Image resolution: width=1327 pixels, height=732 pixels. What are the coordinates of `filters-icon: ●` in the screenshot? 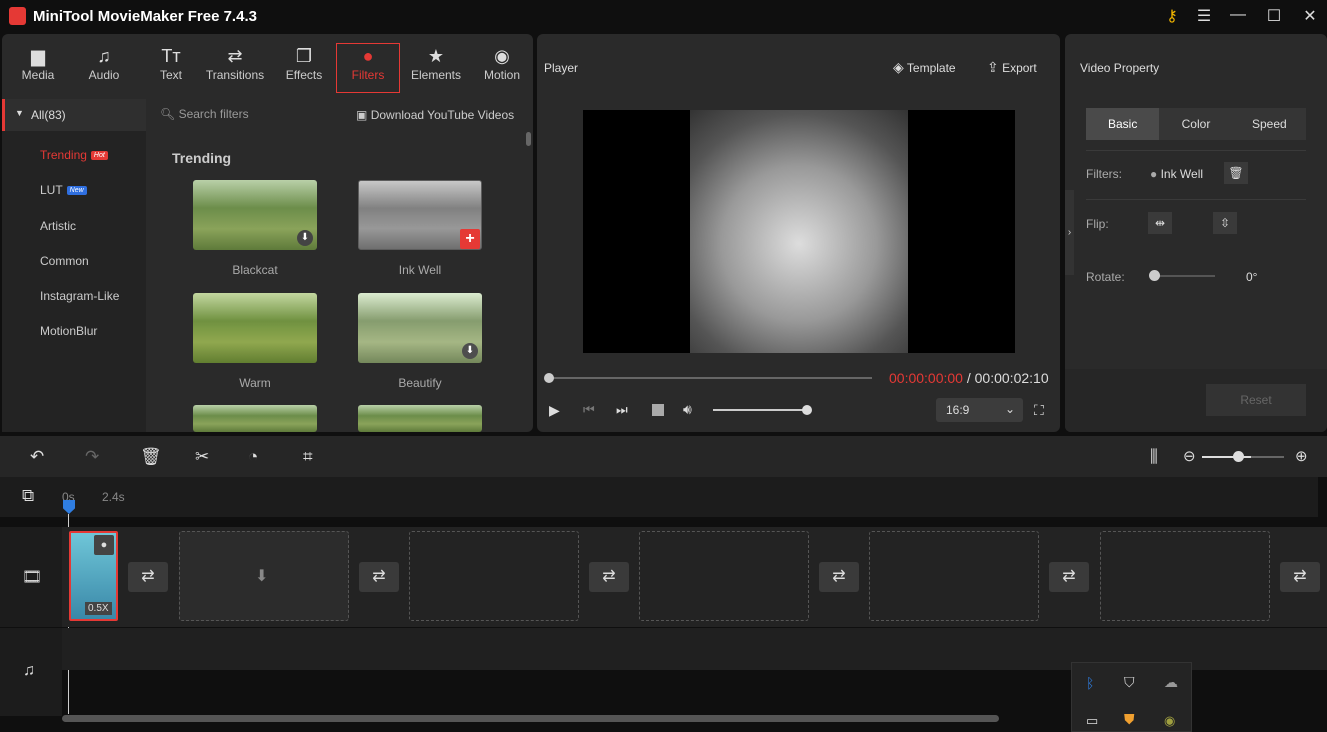 It's located at (368, 56).